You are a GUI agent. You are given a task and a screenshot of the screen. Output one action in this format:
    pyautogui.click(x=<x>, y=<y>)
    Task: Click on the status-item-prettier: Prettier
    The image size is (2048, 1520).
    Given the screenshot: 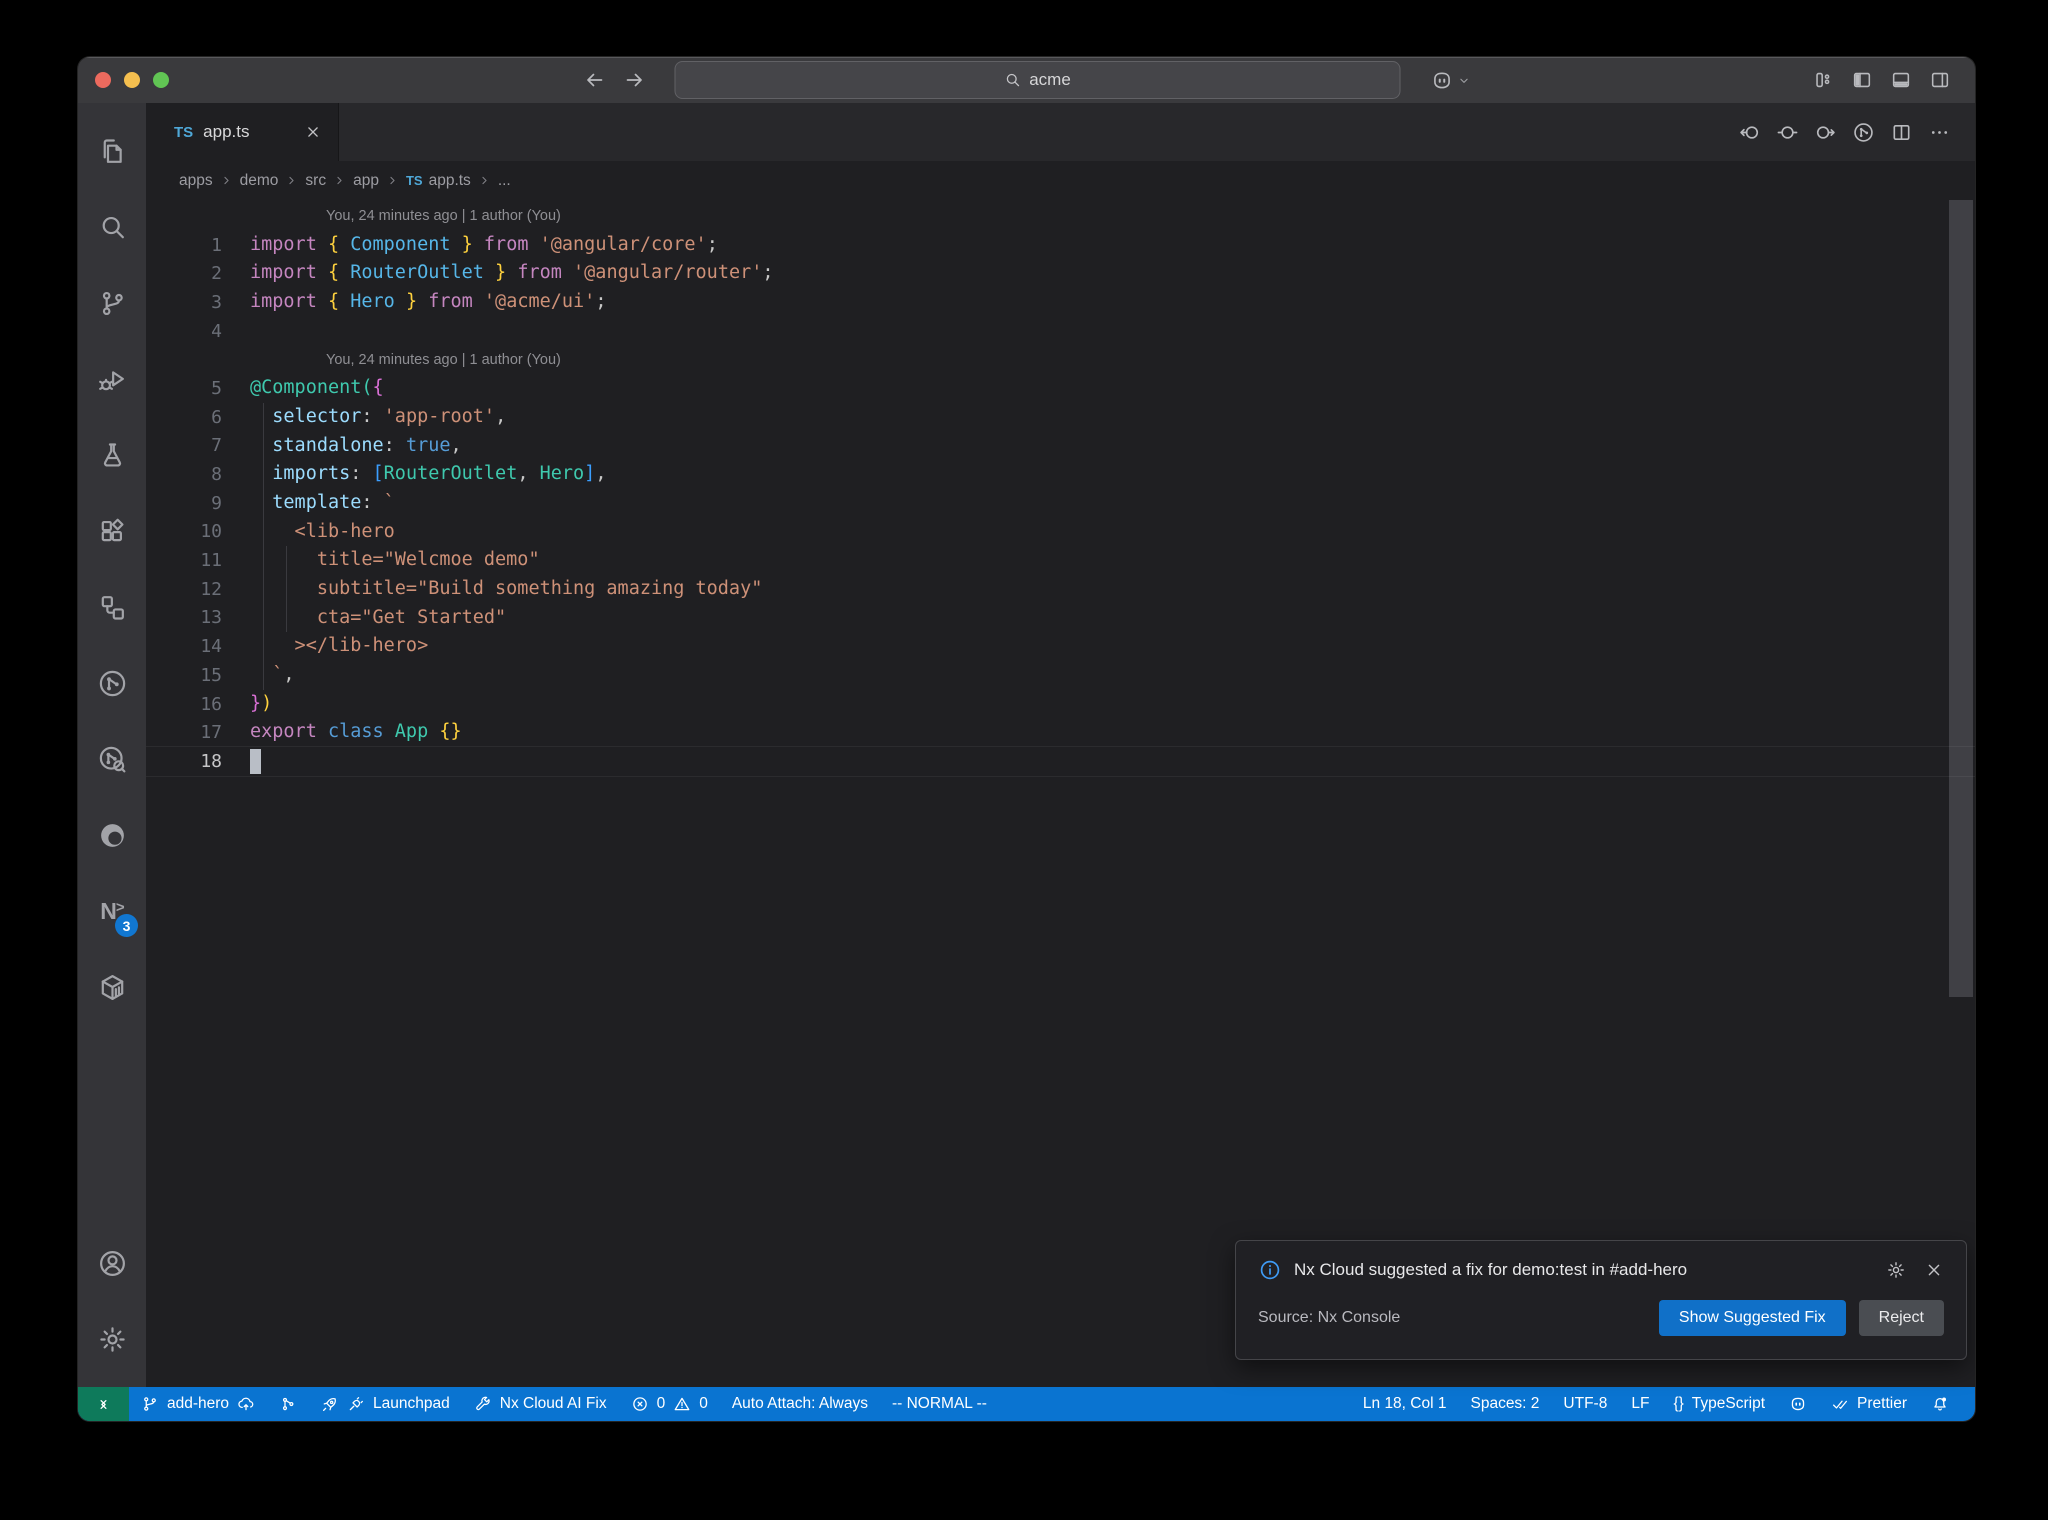 What is the action you would take?
    pyautogui.click(x=1869, y=1404)
    